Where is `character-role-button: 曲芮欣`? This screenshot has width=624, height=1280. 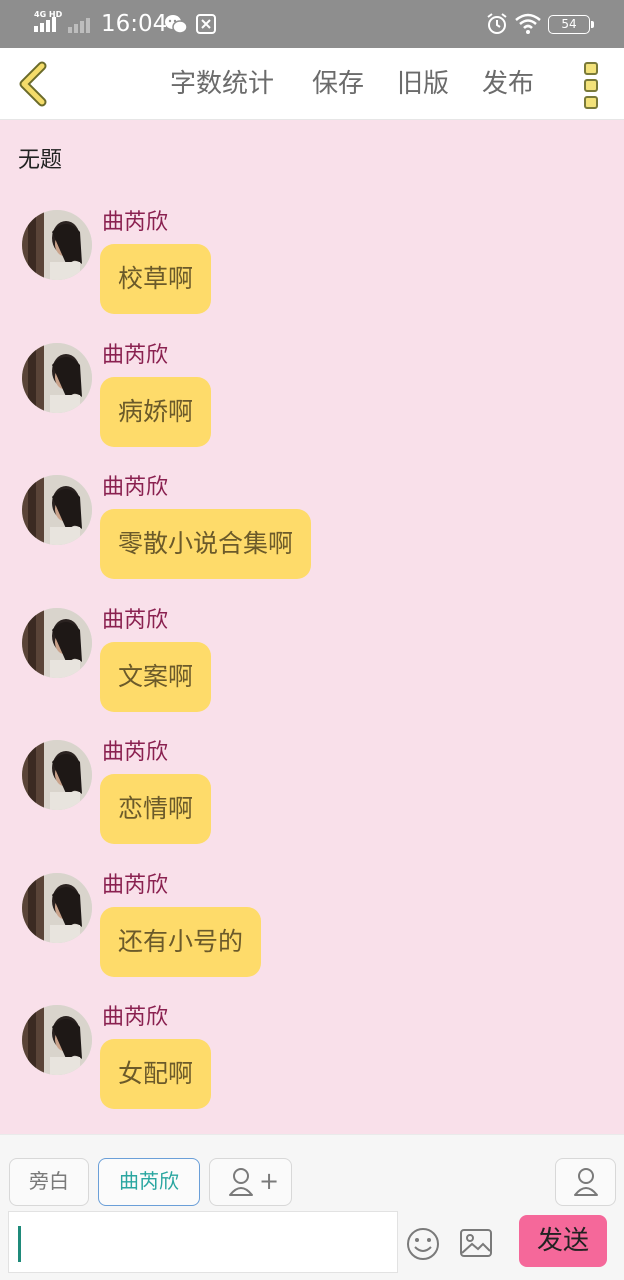
character-role-button: 曲芮欣 is located at coordinates (149, 1182).